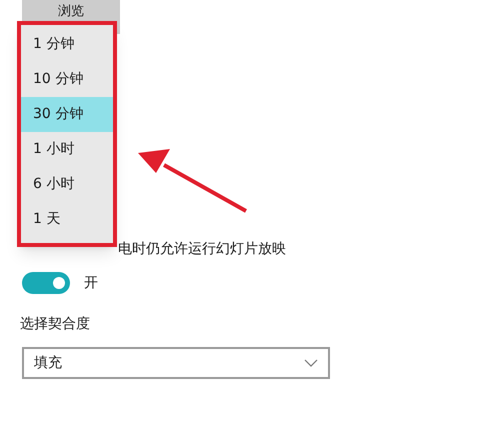 This screenshot has height=440, width=500. I want to click on dropdown-option: 1 天, so click(67, 219).